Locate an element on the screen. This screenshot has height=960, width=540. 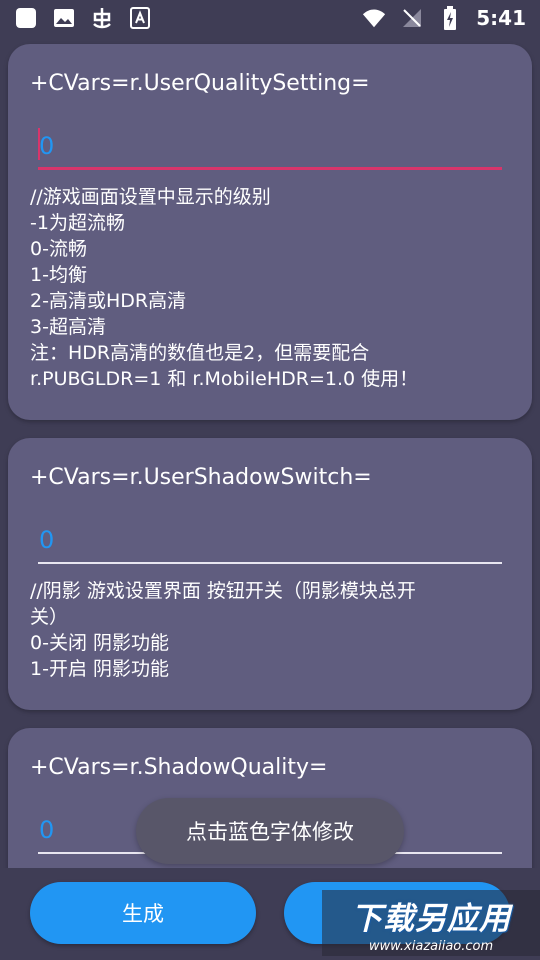
bug-icon is located at coordinates (102, 18).